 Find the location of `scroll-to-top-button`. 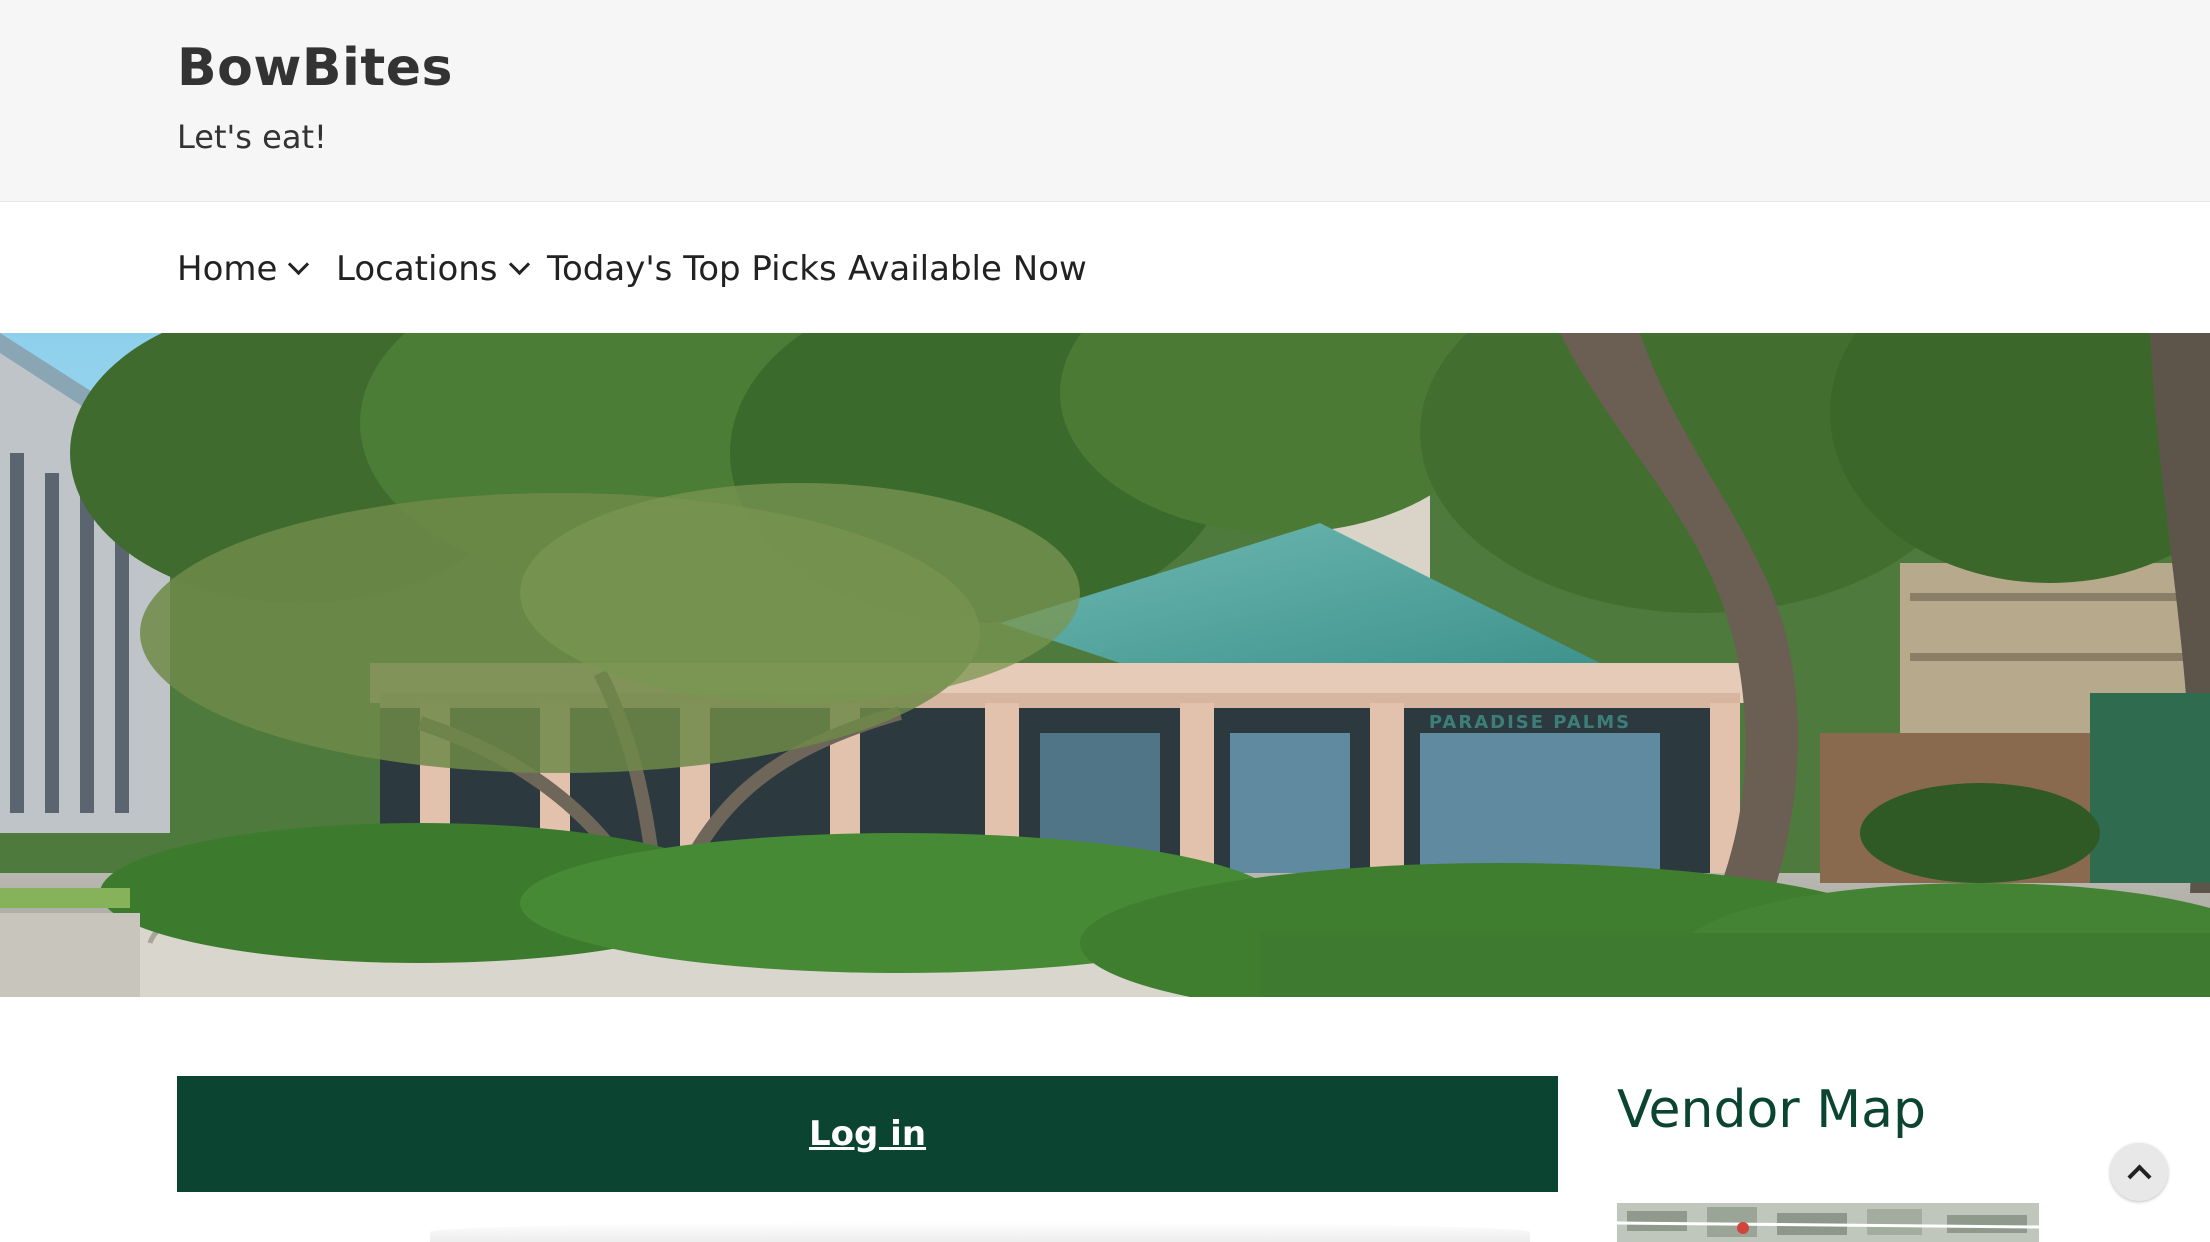

scroll-to-top-button is located at coordinates (2139, 1172).